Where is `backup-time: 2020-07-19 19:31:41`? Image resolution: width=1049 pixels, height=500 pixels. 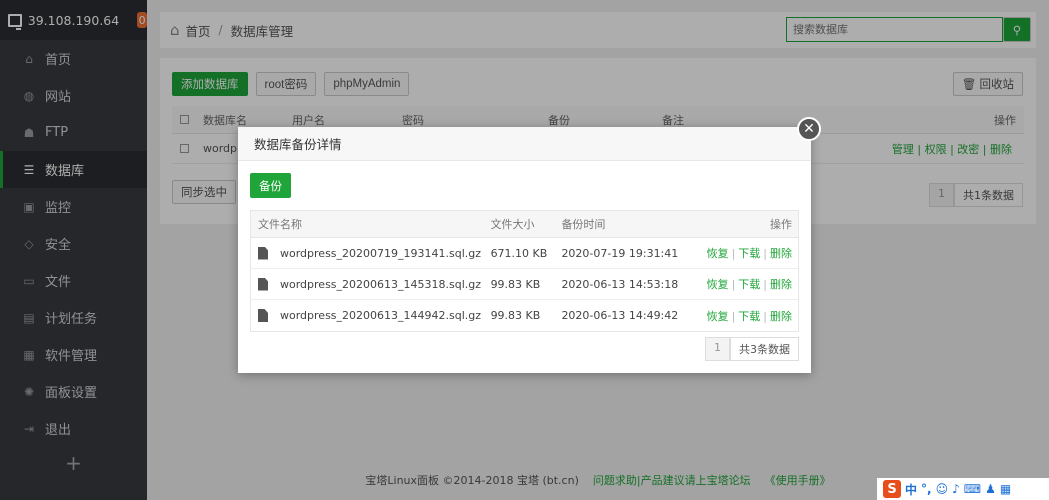 backup-time: 2020-07-19 19:31:41 is located at coordinates (620, 253).